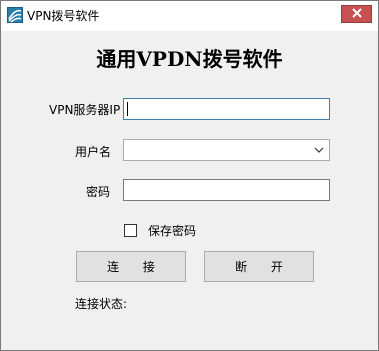  I want to click on app-icon, so click(15, 15).